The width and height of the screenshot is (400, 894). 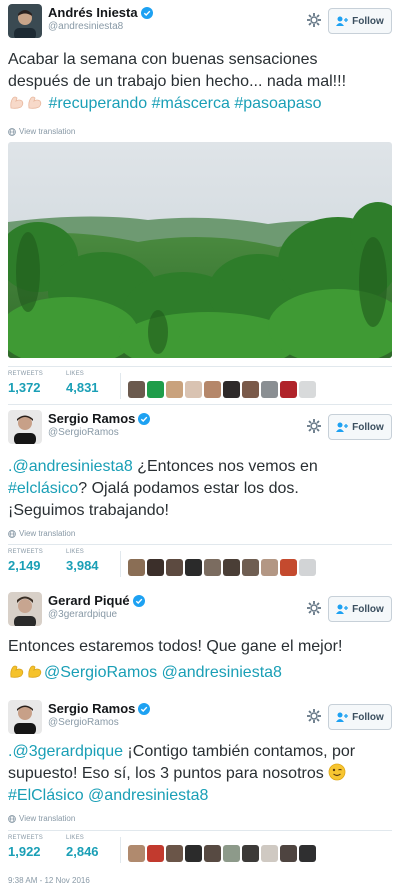 What do you see at coordinates (222, 567) in the screenshot?
I see `liker-avatars` at bounding box center [222, 567].